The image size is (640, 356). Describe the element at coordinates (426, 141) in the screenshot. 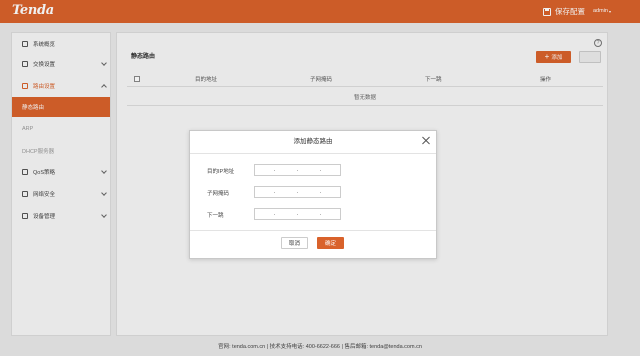

I see `close-icon` at that location.